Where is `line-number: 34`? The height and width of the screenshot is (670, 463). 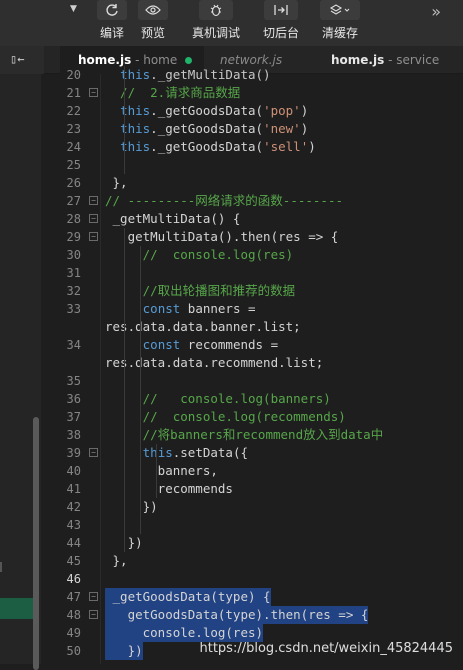
line-number: 34 is located at coordinates (73, 345).